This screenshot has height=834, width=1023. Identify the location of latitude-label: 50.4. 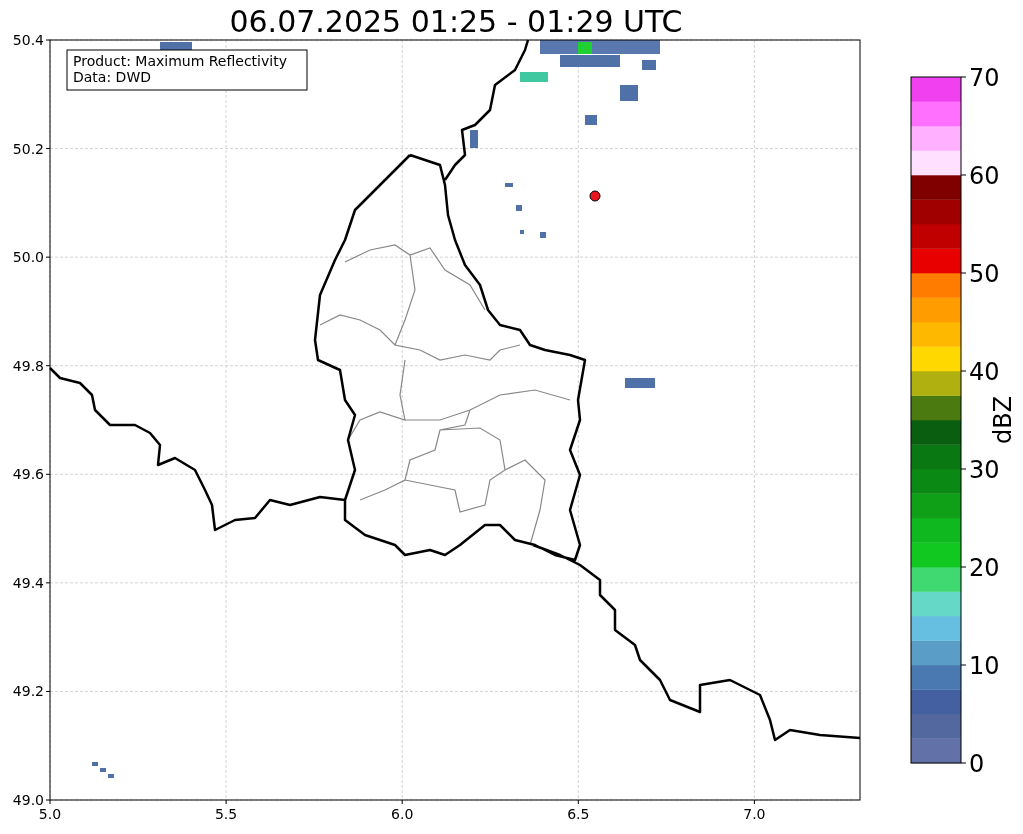
(28, 40).